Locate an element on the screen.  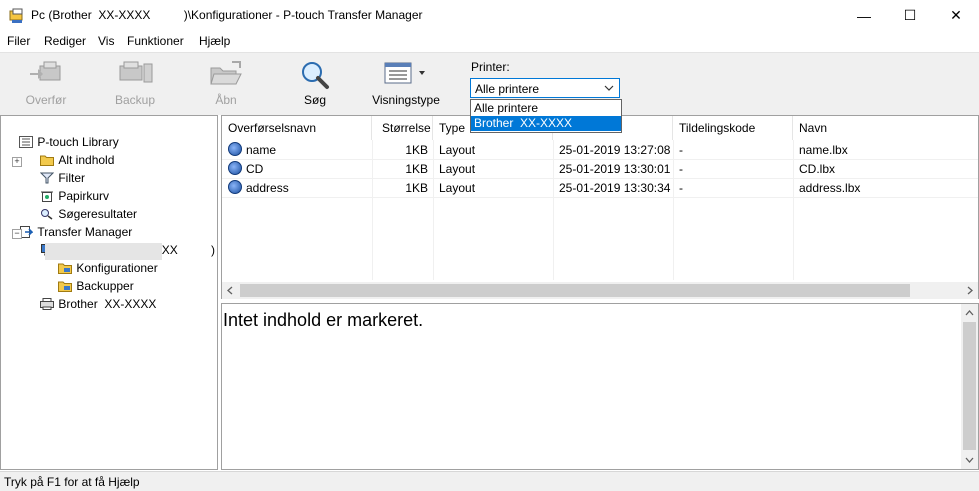
transfer-button: Overfør is located at coordinates (46, 82).